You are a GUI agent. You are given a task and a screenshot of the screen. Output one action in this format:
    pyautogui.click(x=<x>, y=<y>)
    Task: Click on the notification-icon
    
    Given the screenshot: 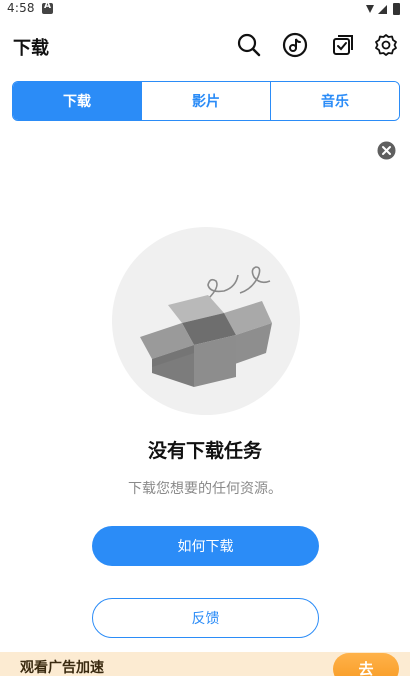 What is the action you would take?
    pyautogui.click(x=47, y=7)
    